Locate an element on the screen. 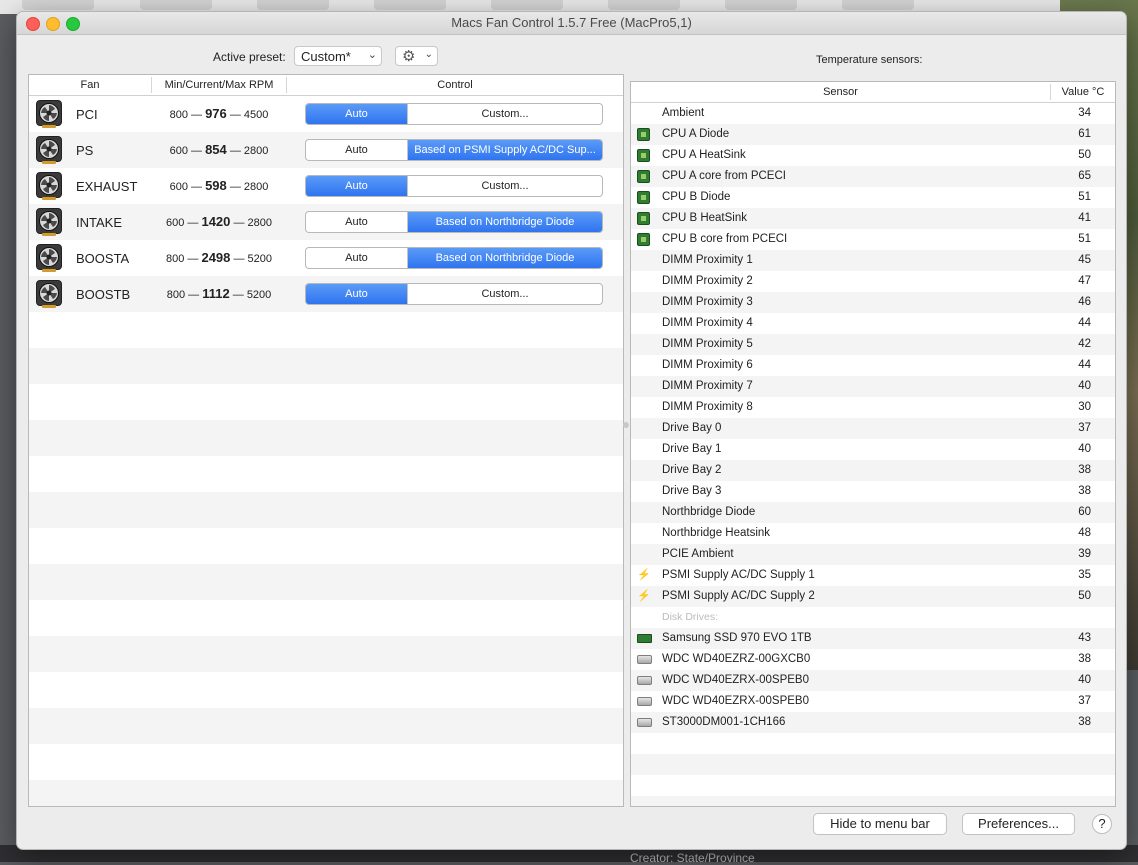 The height and width of the screenshot is (865, 1138). gear-menu-button: ⚙ ⌄ is located at coordinates (416, 56).